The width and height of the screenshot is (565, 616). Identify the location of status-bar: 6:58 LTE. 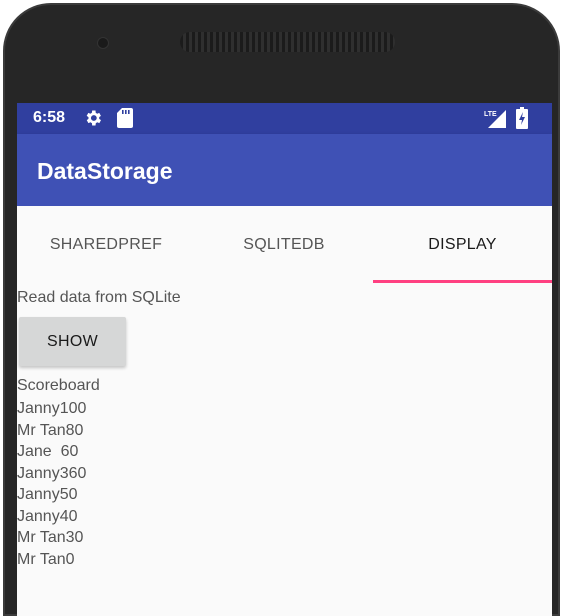
(284, 118).